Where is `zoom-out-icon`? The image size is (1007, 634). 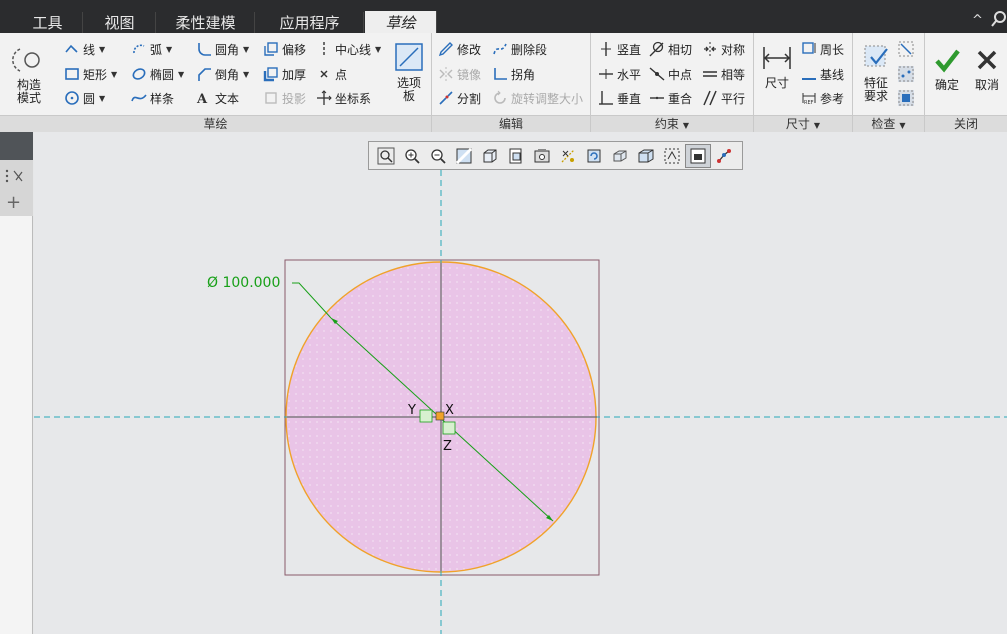
zoom-out-icon is located at coordinates (438, 156).